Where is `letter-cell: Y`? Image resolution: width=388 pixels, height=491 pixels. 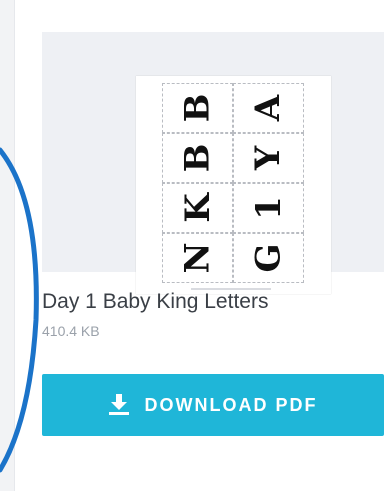
letter-cell: Y is located at coordinates (268, 158).